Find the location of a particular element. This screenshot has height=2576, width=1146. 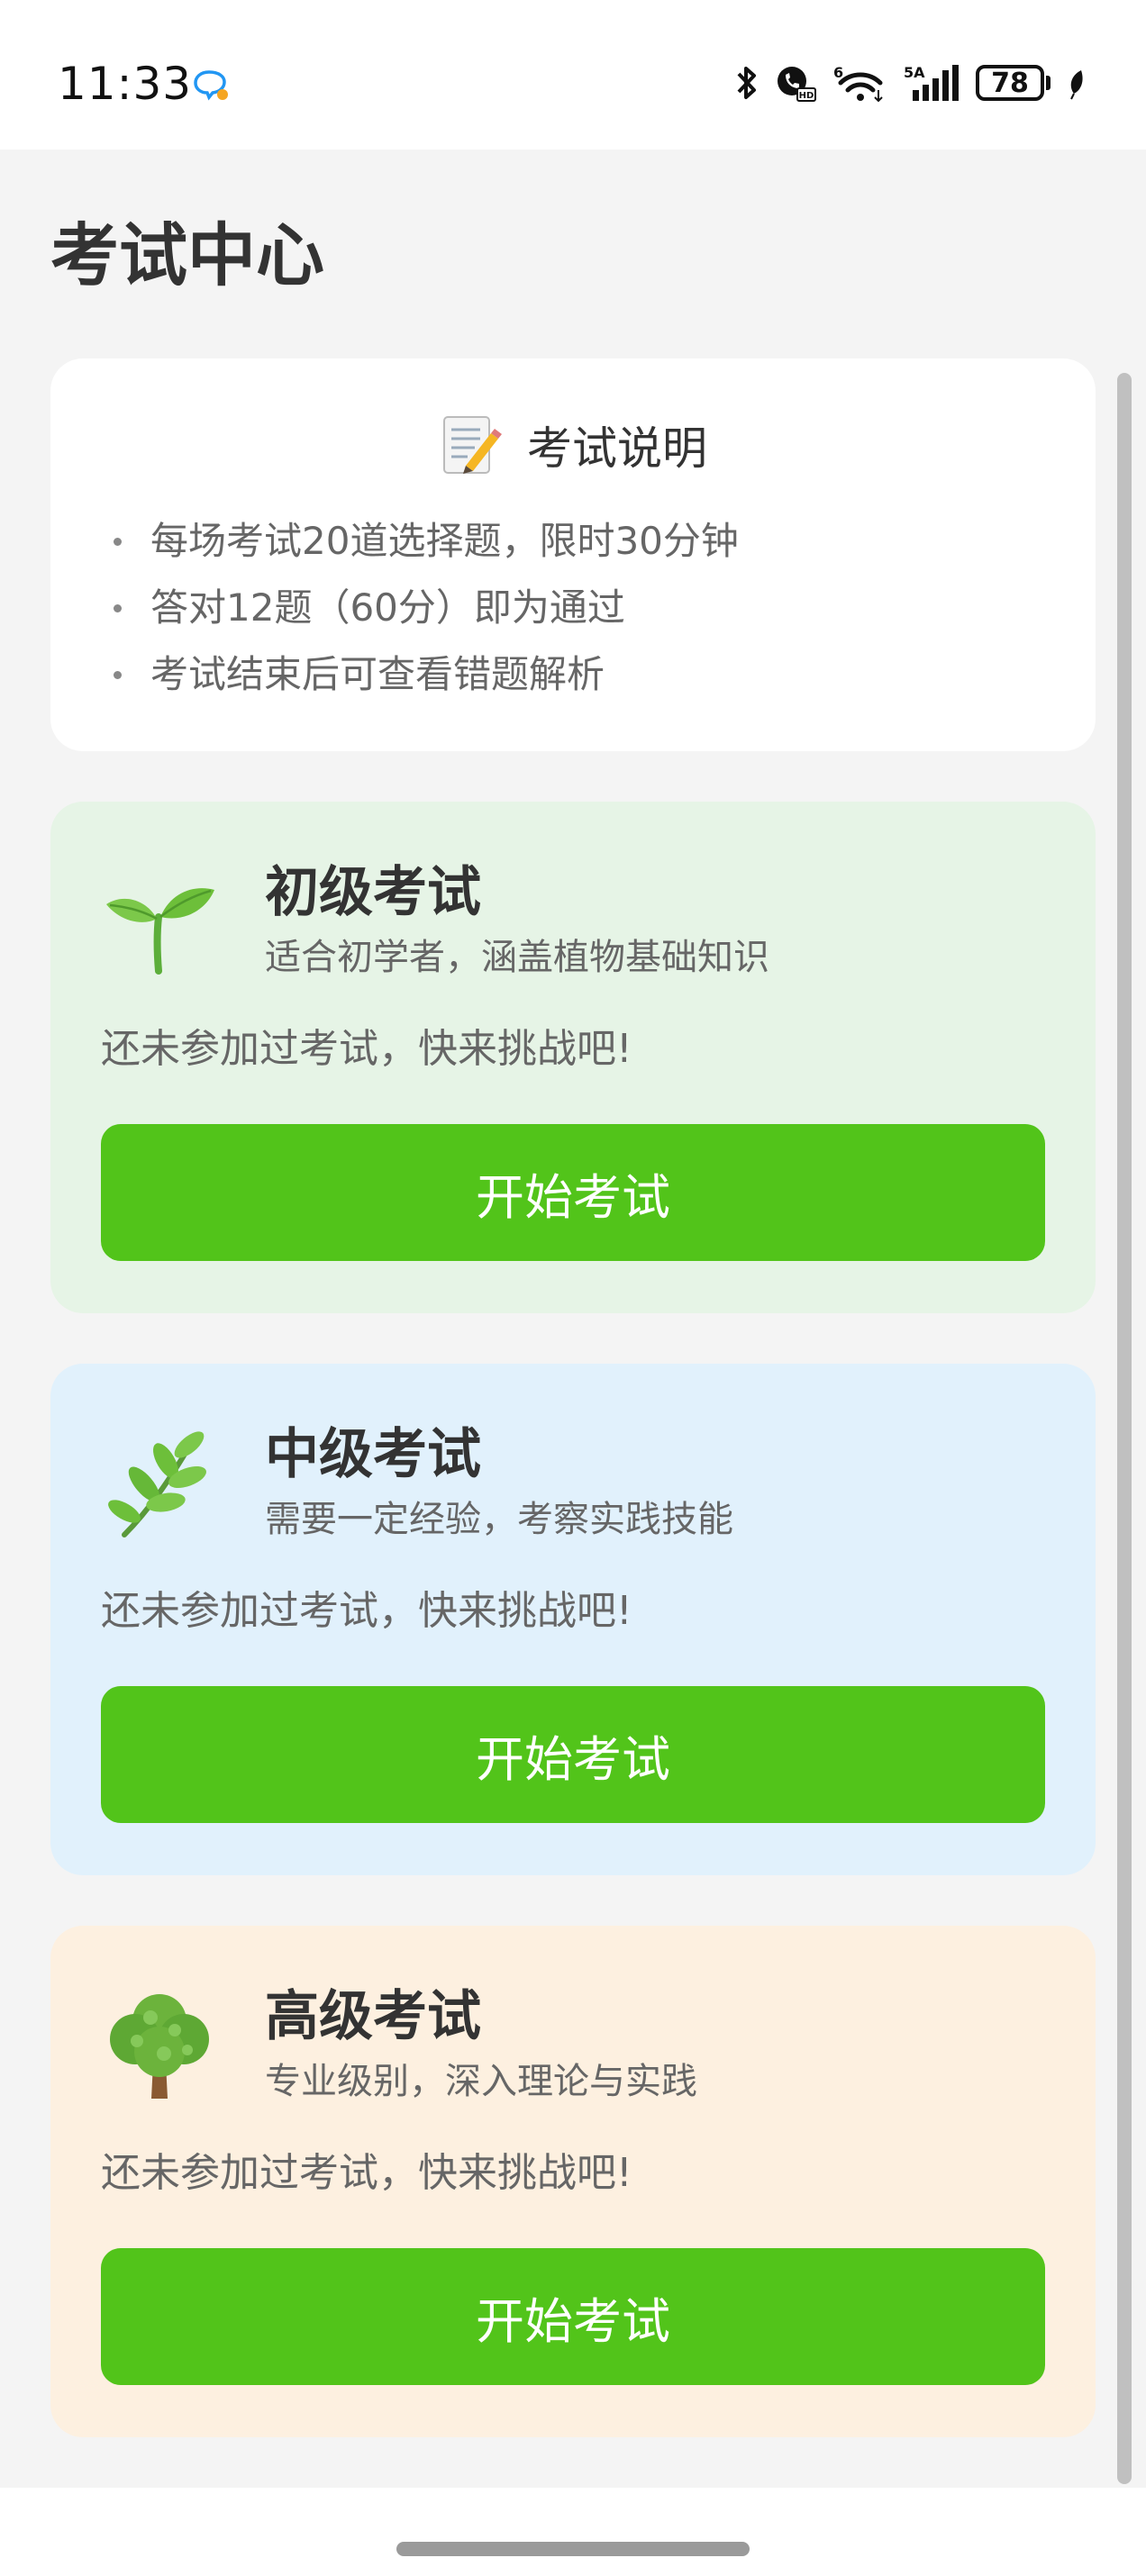

start-exam-button-intermediate: 开始考试 is located at coordinates (573, 1754).